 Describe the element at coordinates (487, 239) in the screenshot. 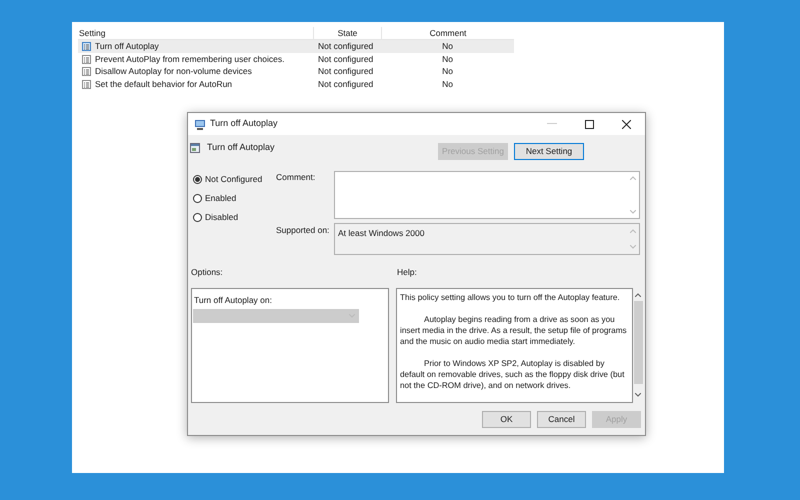

I see `supported-on-field: At least Windows 2000` at that location.